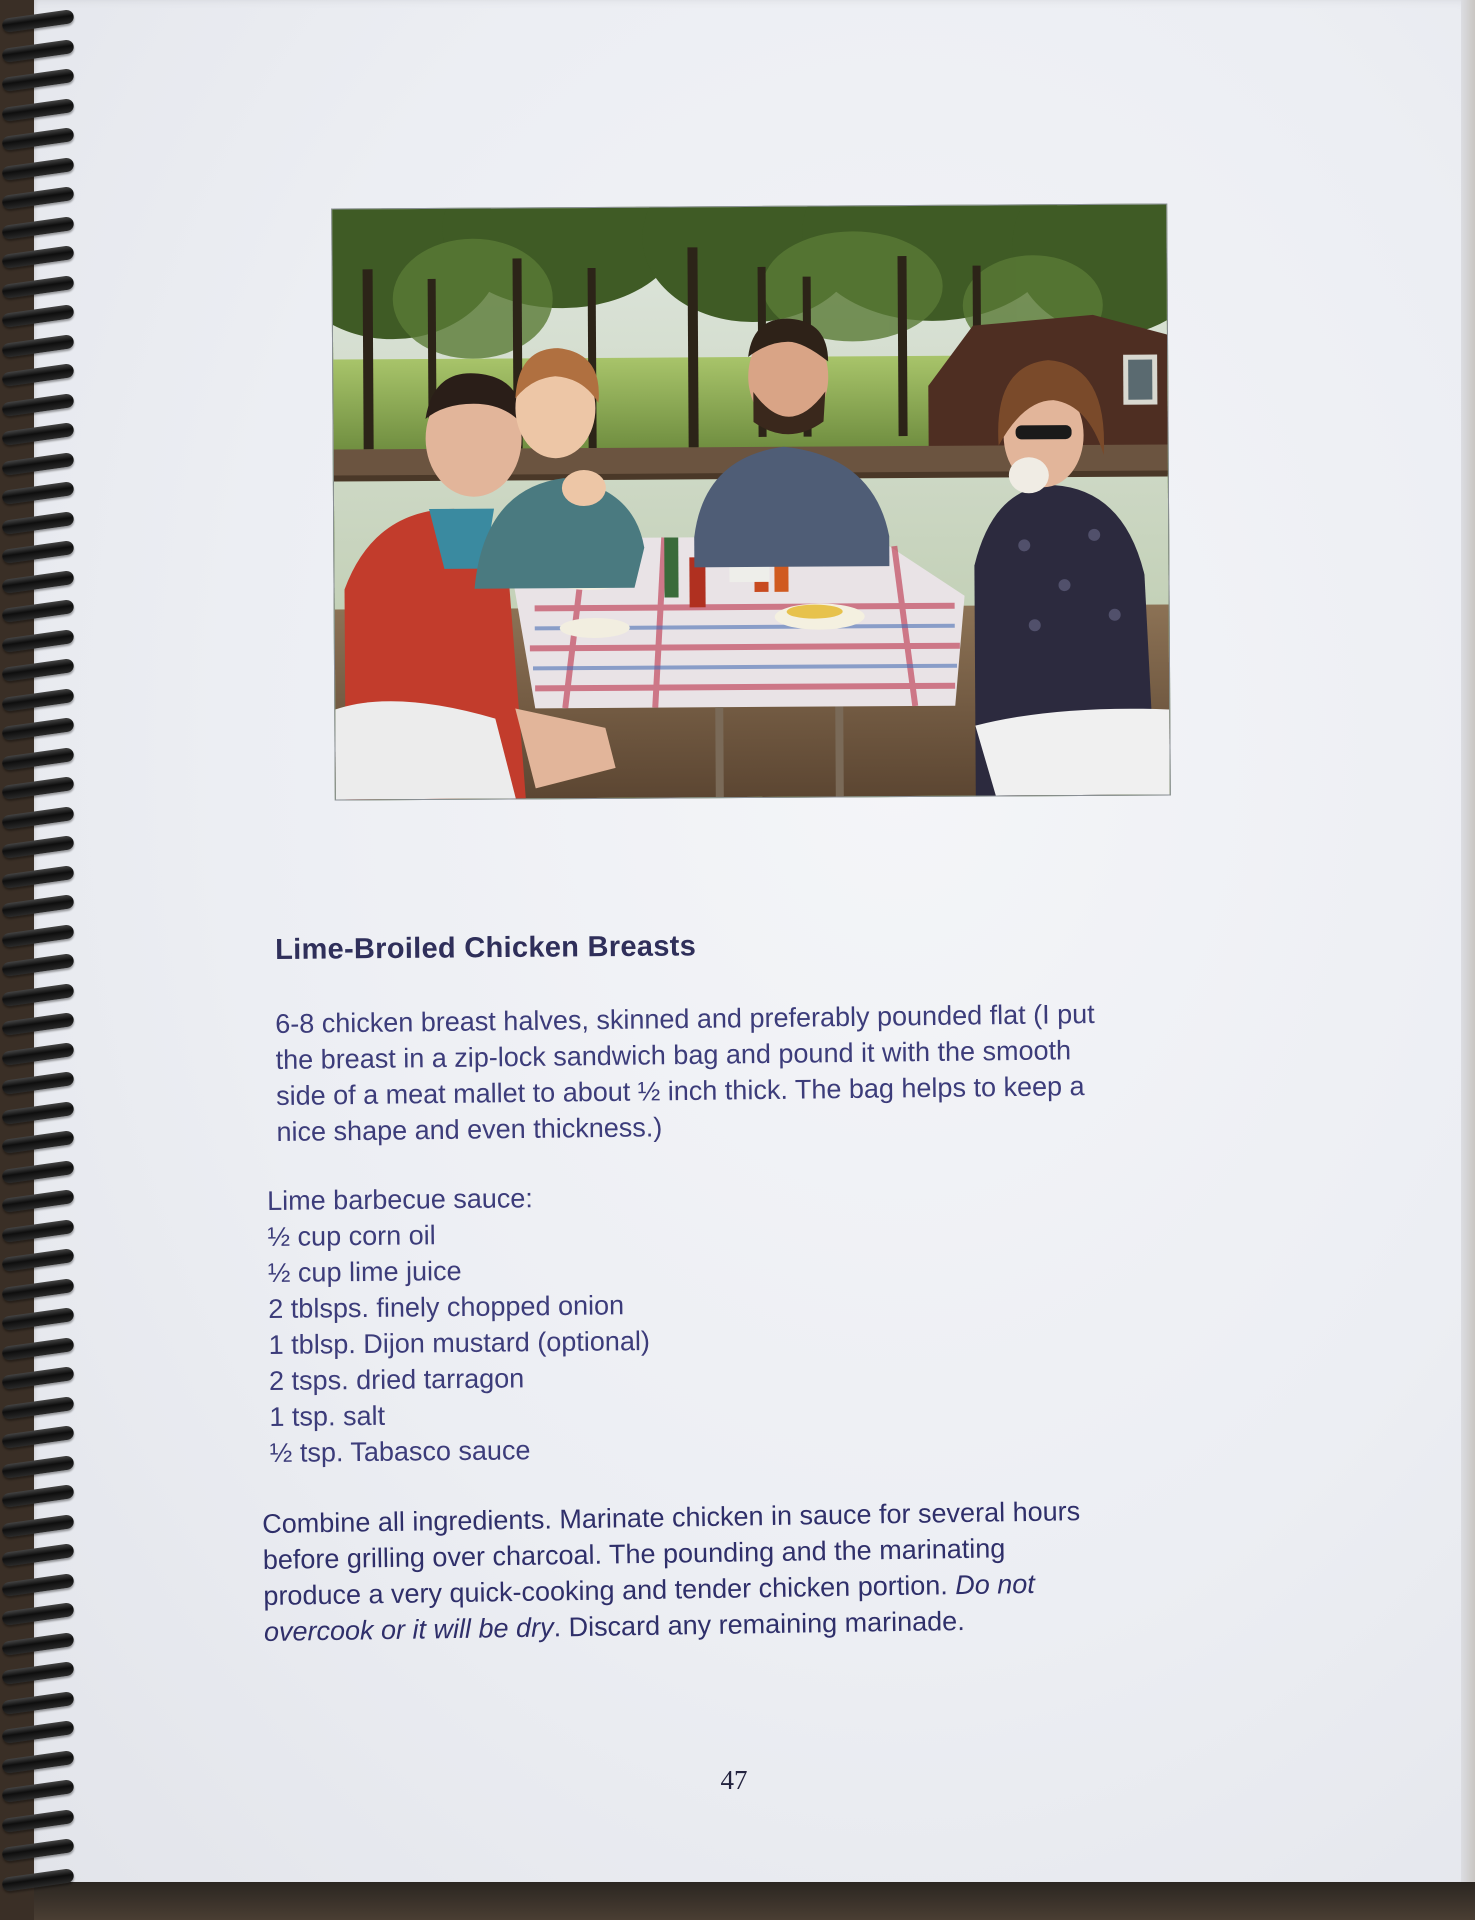  I want to click on page-number: 47, so click(734, 1780).